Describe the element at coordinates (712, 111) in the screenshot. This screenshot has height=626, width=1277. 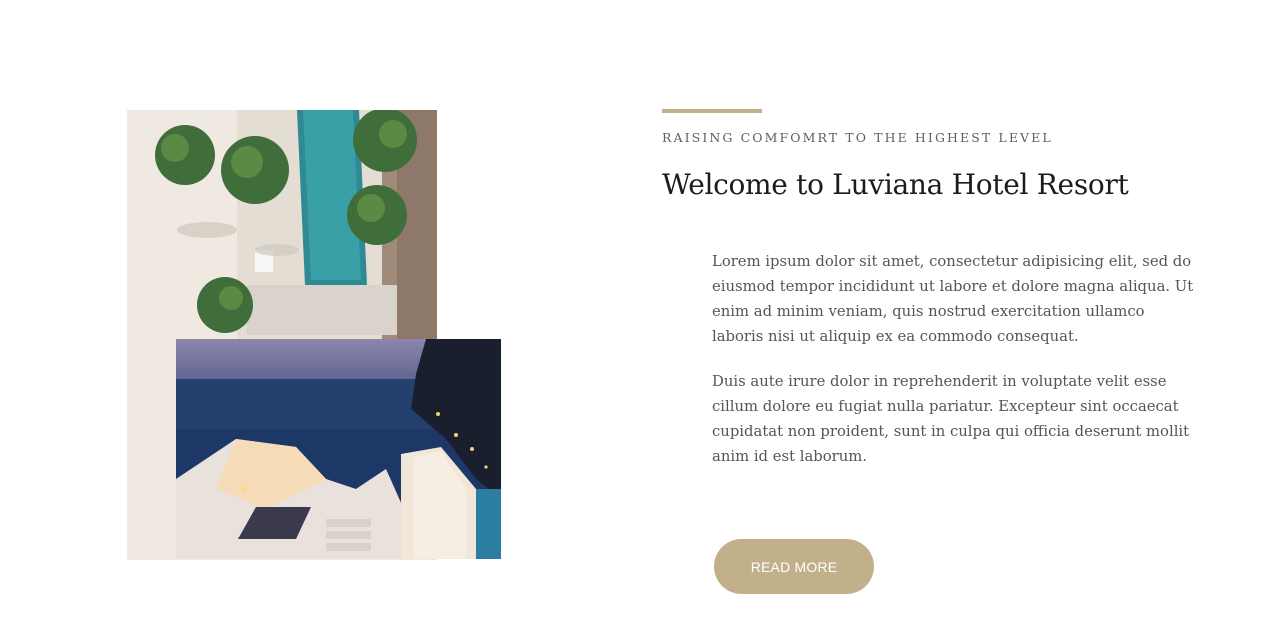
I see `accent-divider` at that location.